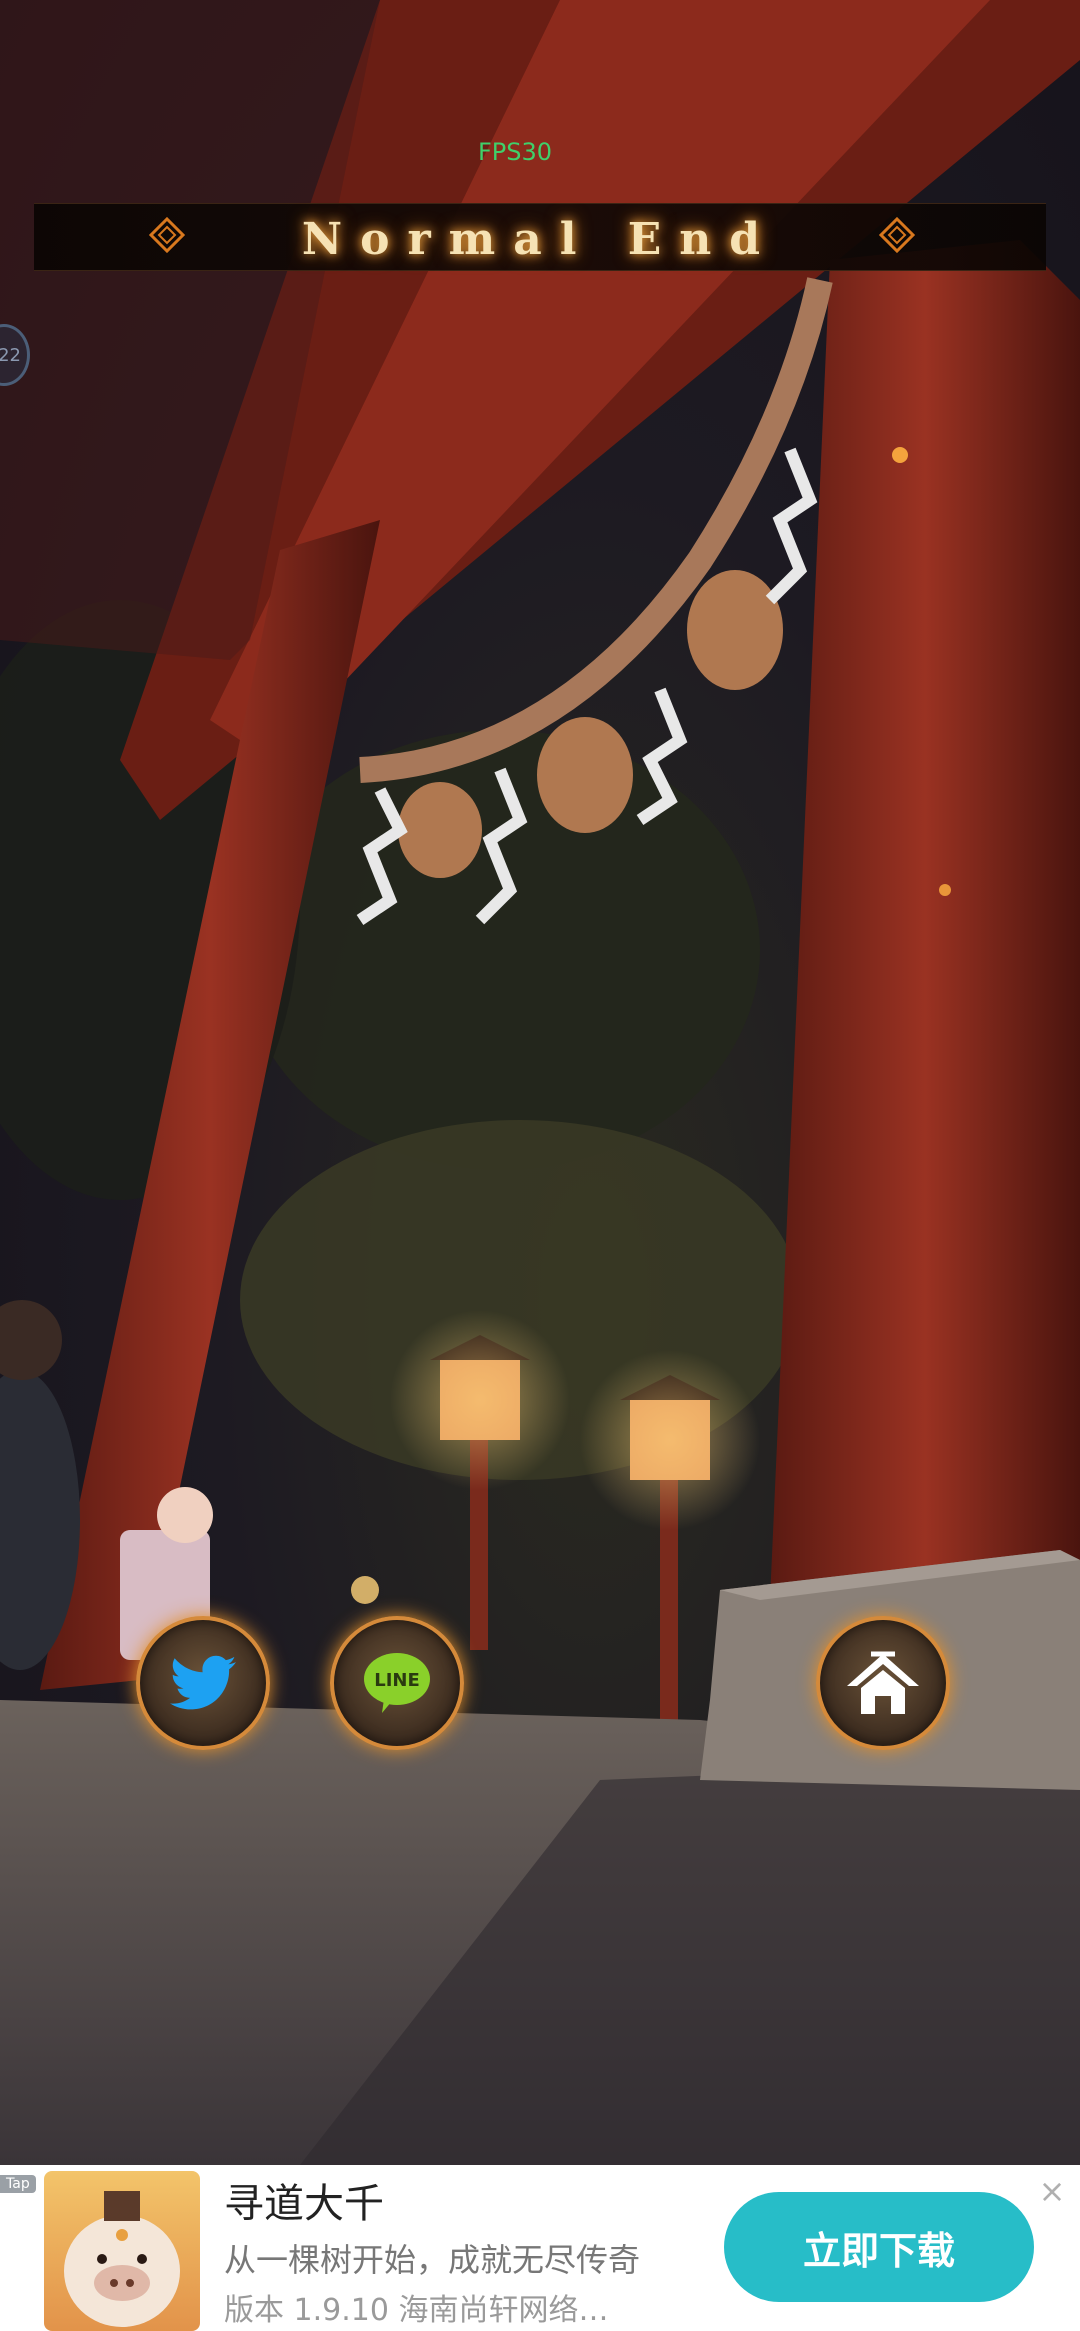 The height and width of the screenshot is (2331, 1080). I want to click on download-button: 立即下载, so click(879, 2247).